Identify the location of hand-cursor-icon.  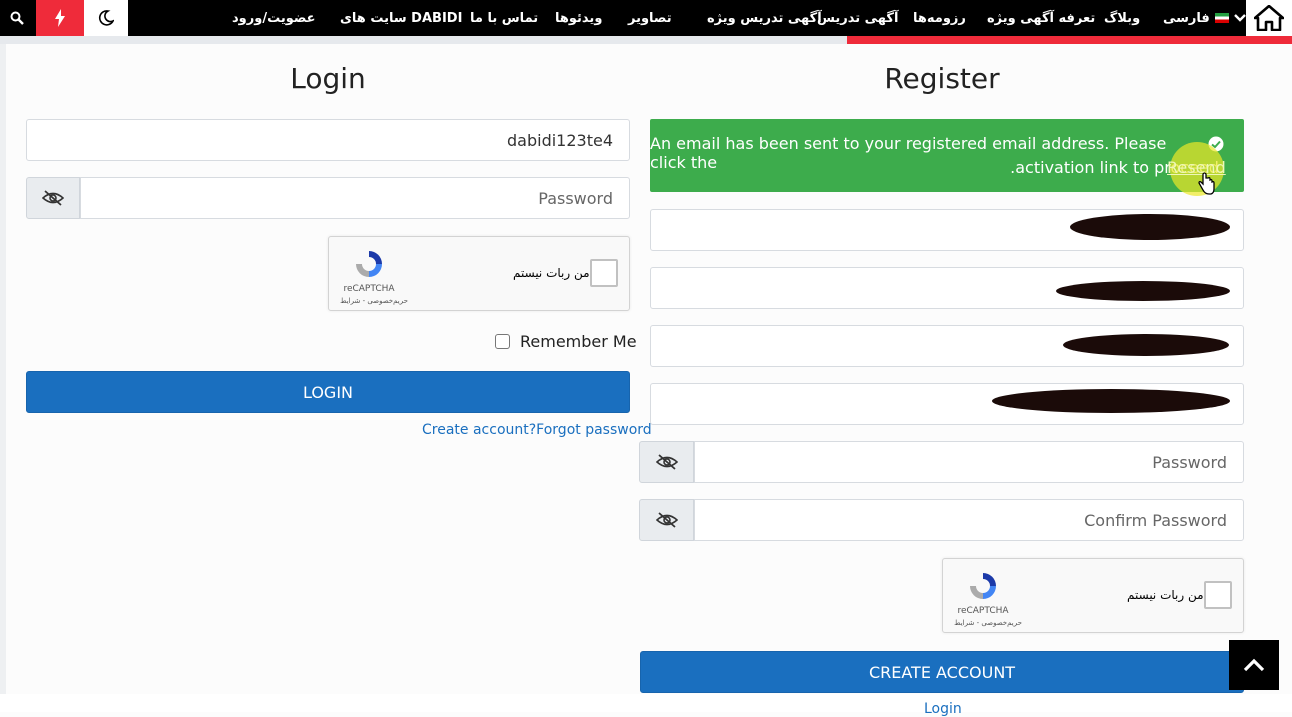
(1206, 183).